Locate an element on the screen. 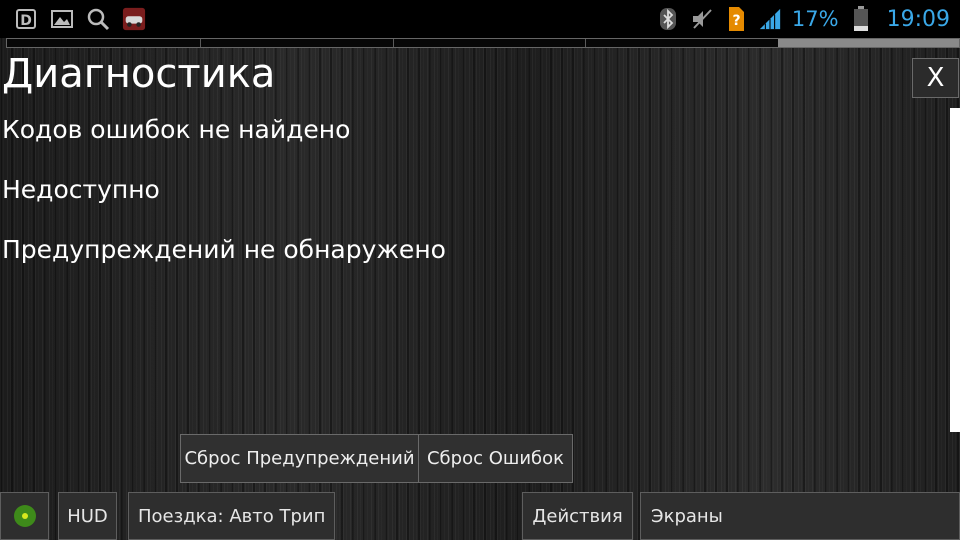 The width and height of the screenshot is (960, 540). clock: 19:09 is located at coordinates (918, 19).